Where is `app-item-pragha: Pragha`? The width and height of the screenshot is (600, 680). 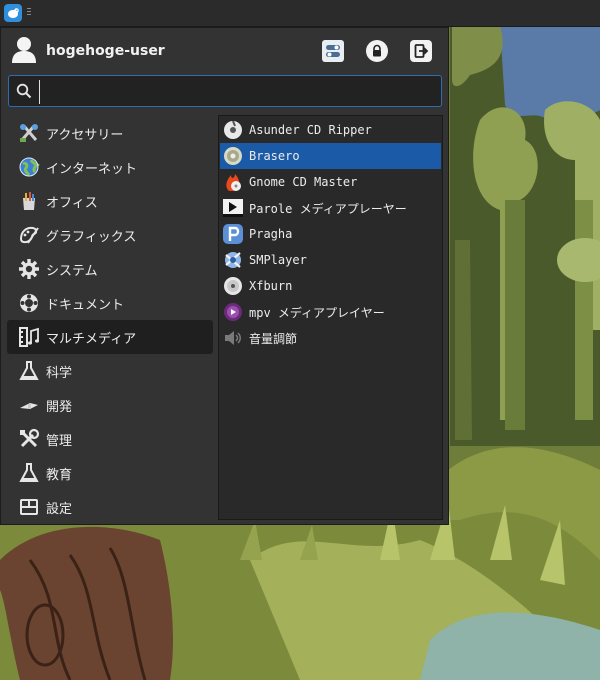
app-item-pragha: Pragha is located at coordinates (330, 234).